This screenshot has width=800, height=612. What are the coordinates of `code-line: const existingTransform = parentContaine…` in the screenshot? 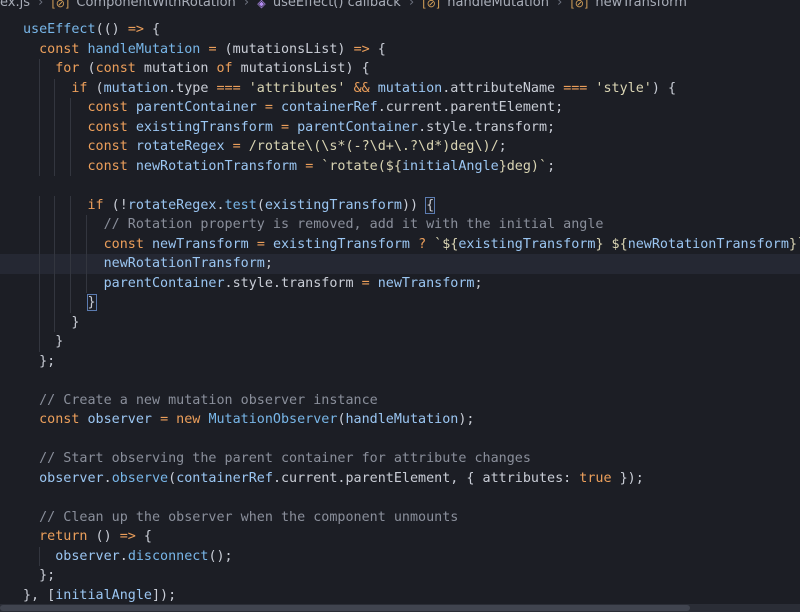 It's located at (400, 127).